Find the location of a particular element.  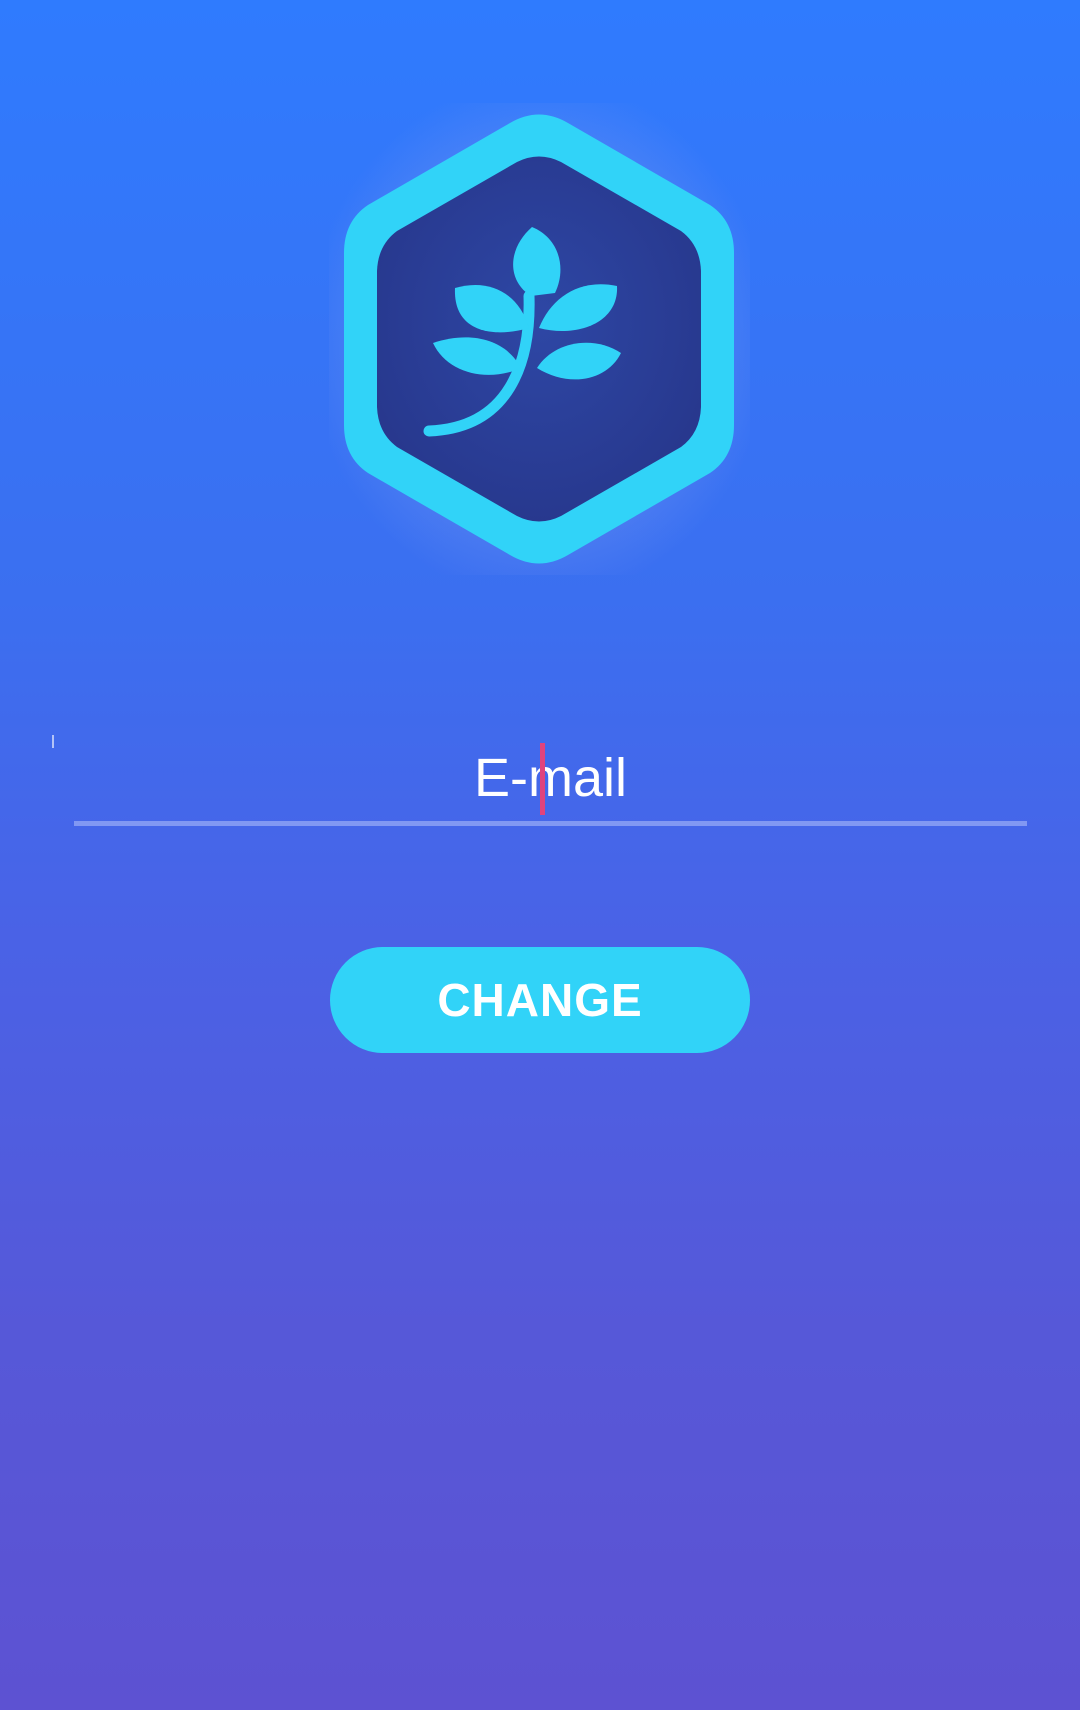

edge-marker is located at coordinates (53, 741).